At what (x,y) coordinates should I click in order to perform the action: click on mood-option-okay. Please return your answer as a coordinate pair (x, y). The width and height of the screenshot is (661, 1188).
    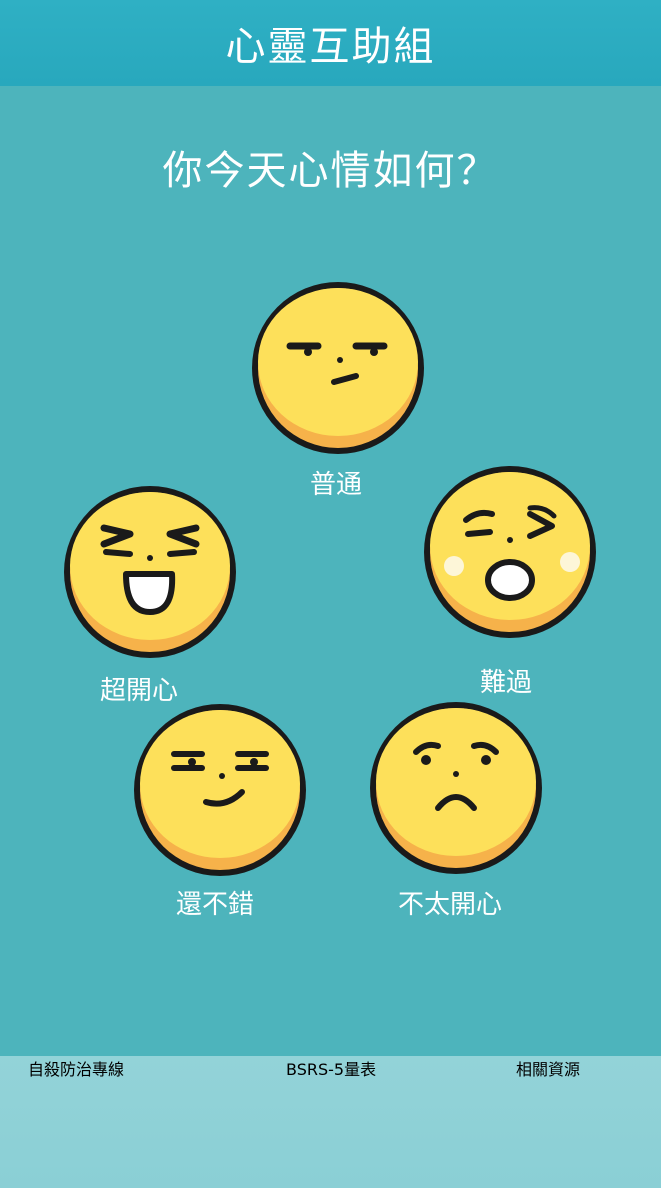
    Looking at the image, I should click on (220, 790).